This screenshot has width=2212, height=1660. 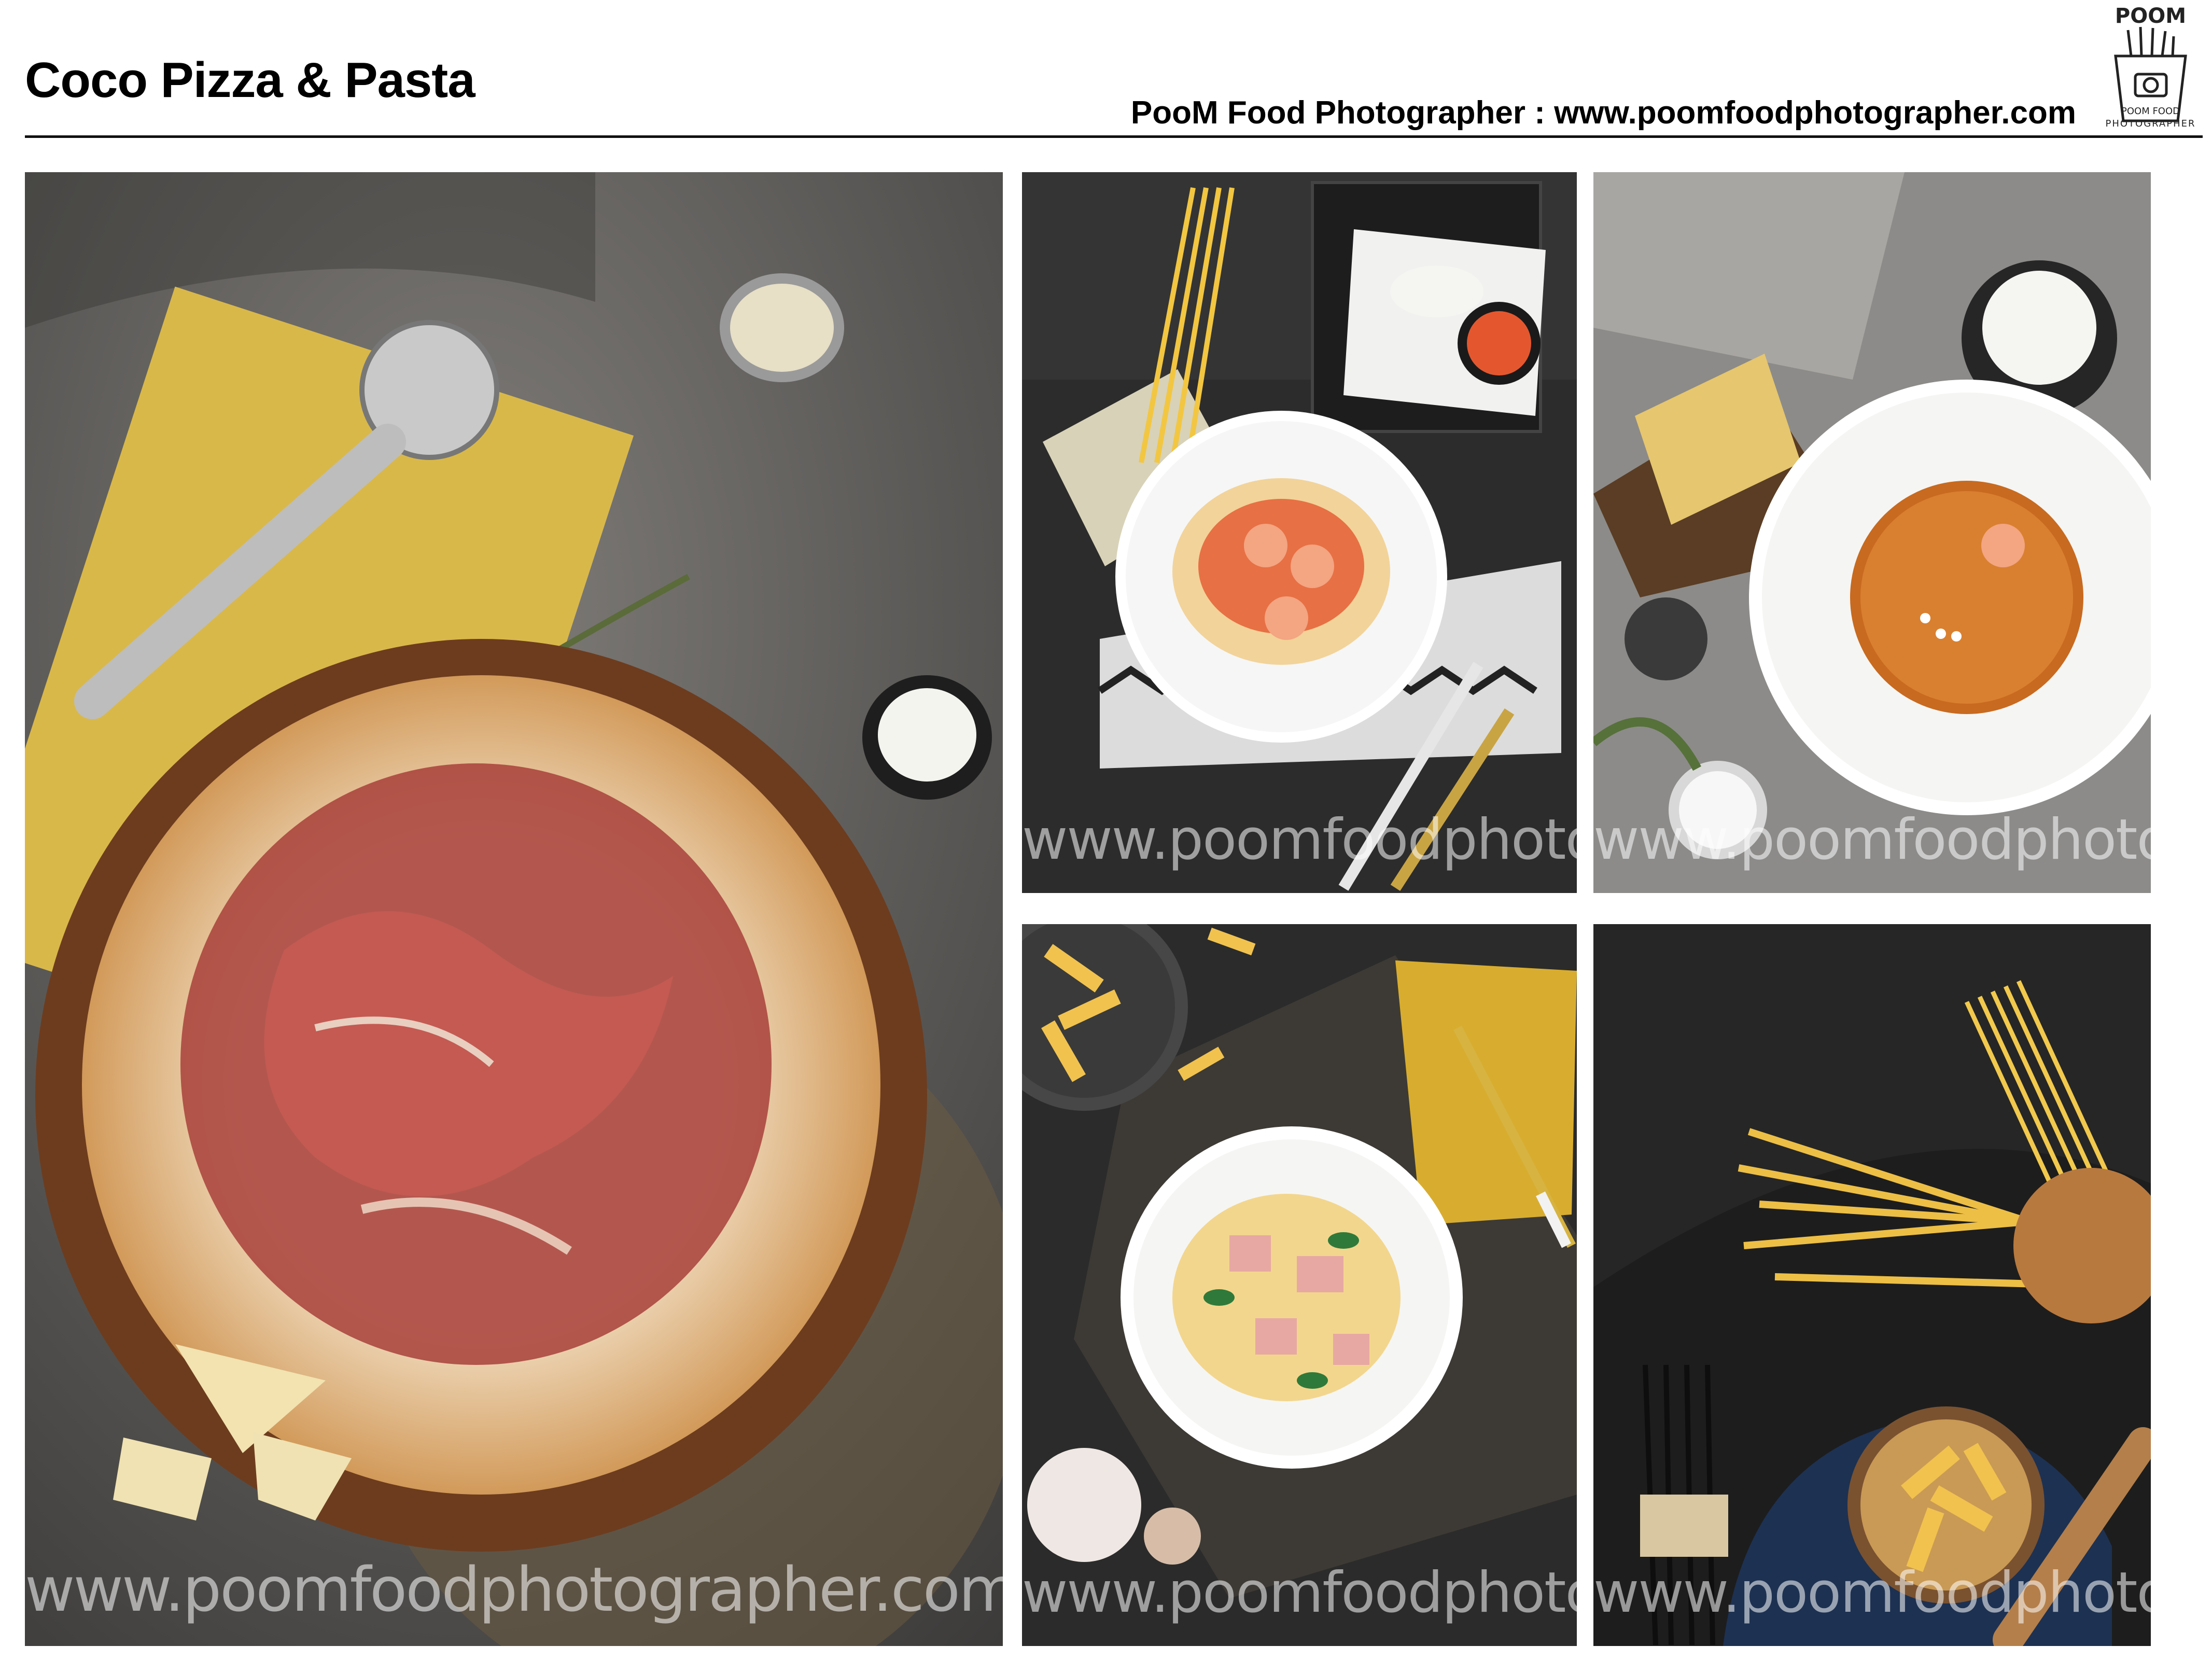 I want to click on penne-ham-illustration, so click(x=1299, y=1285).